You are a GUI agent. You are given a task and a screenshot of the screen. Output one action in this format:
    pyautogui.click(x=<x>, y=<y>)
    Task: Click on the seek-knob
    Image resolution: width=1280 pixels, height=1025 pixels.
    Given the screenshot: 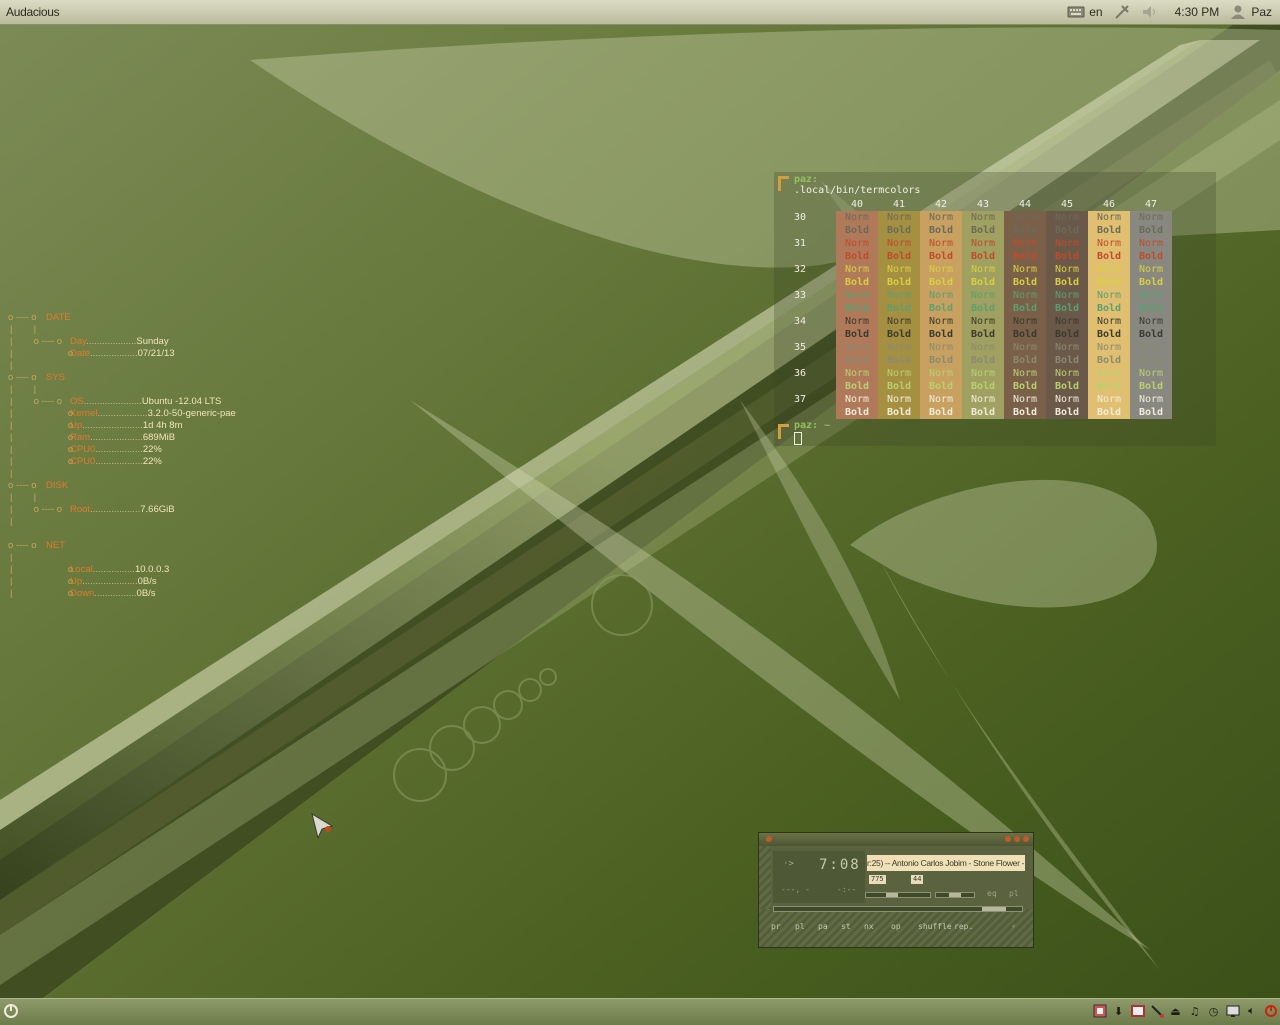 What is the action you would take?
    pyautogui.click(x=994, y=909)
    